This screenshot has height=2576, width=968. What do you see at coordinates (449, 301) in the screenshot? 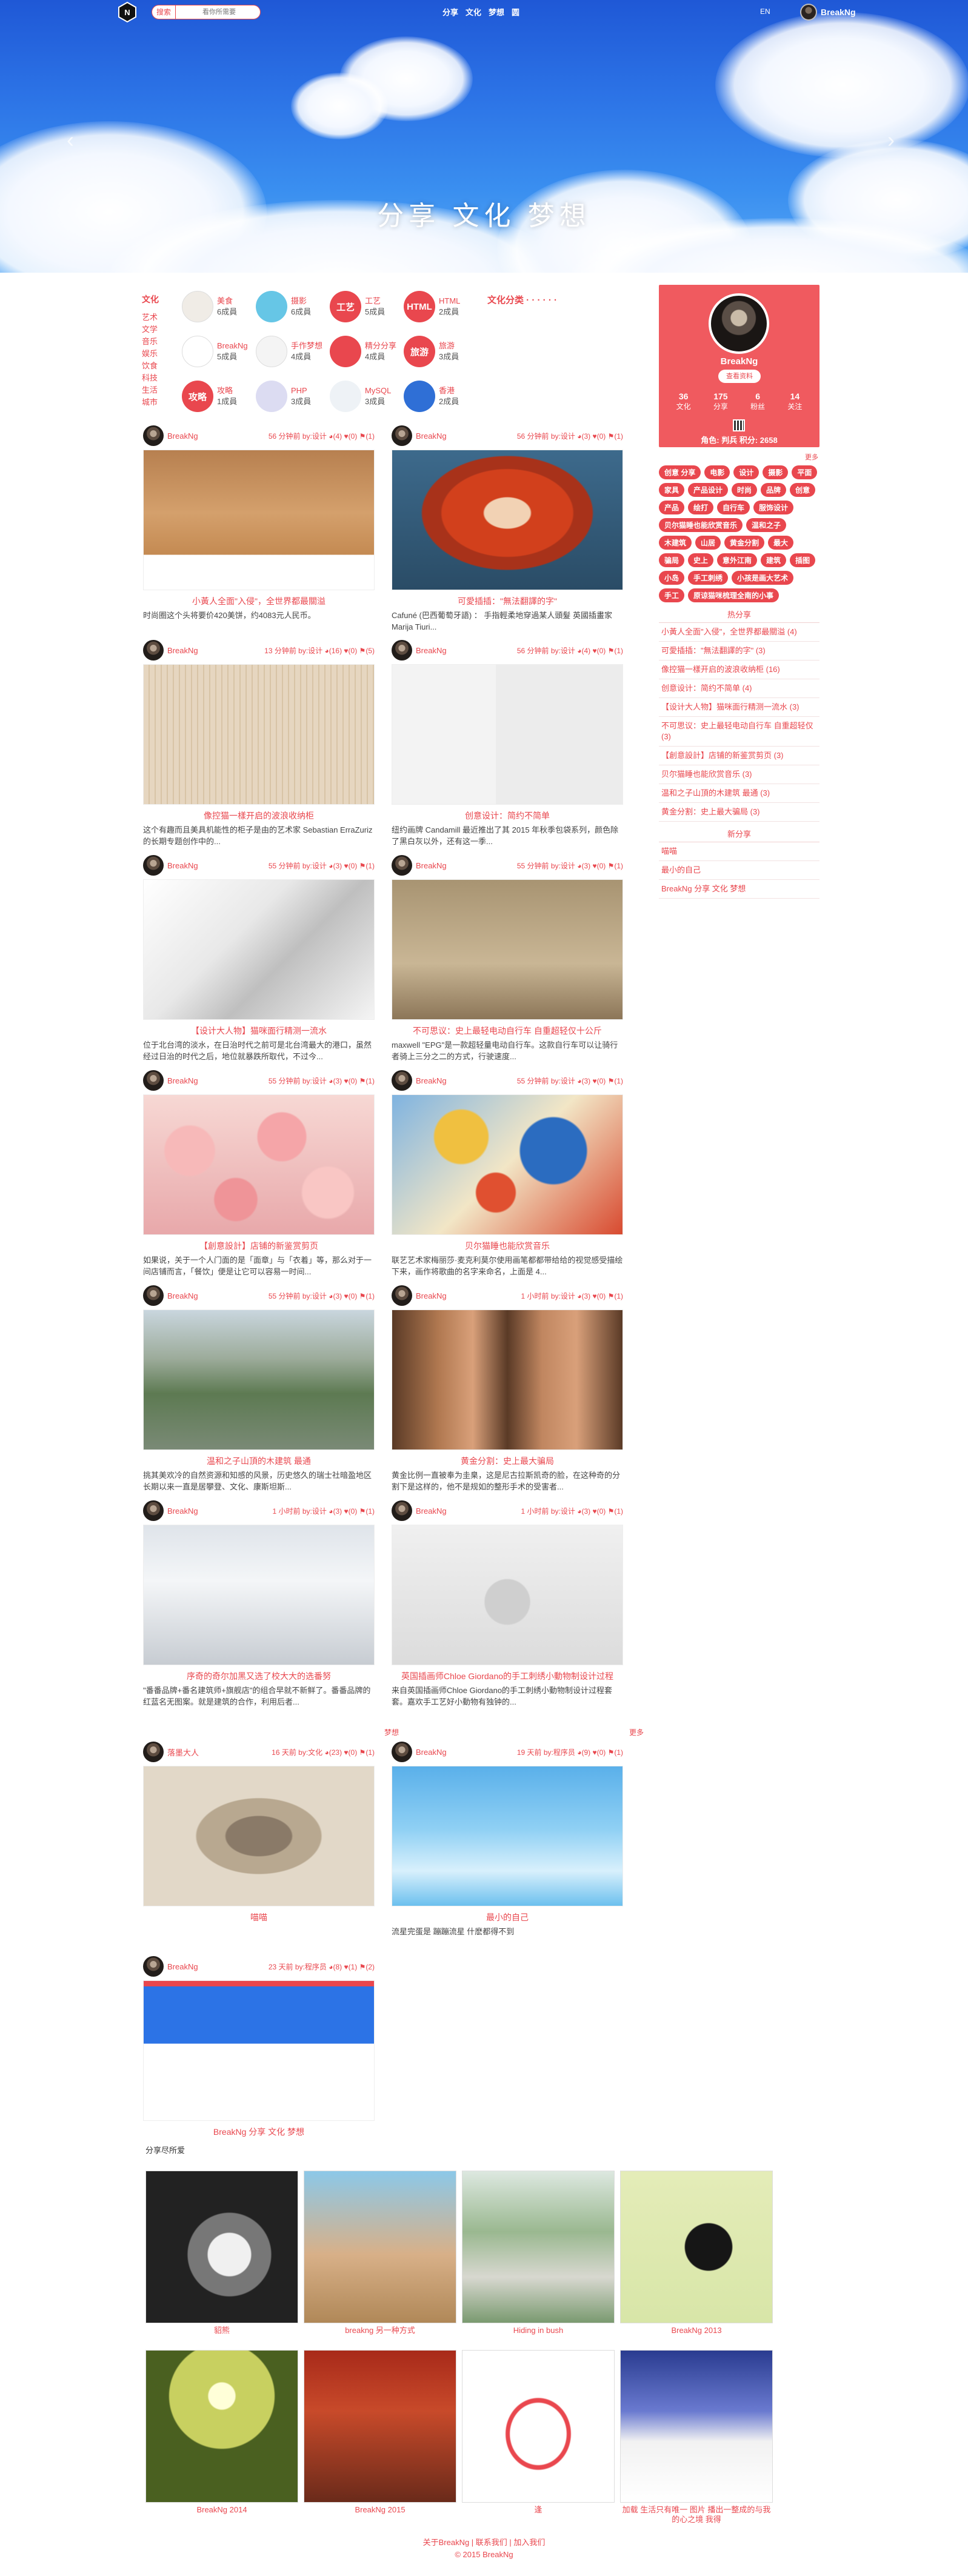
I see `category-name: HTML` at bounding box center [449, 301].